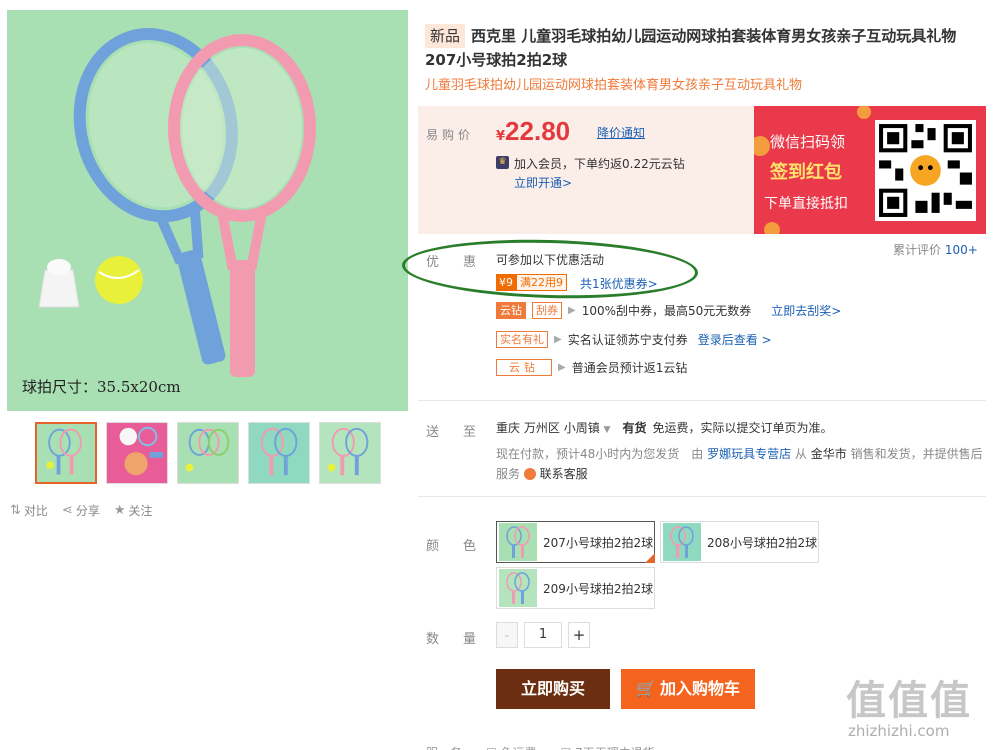 The width and height of the screenshot is (994, 750). What do you see at coordinates (502, 162) in the screenshot?
I see `vip-icon: ♛` at bounding box center [502, 162].